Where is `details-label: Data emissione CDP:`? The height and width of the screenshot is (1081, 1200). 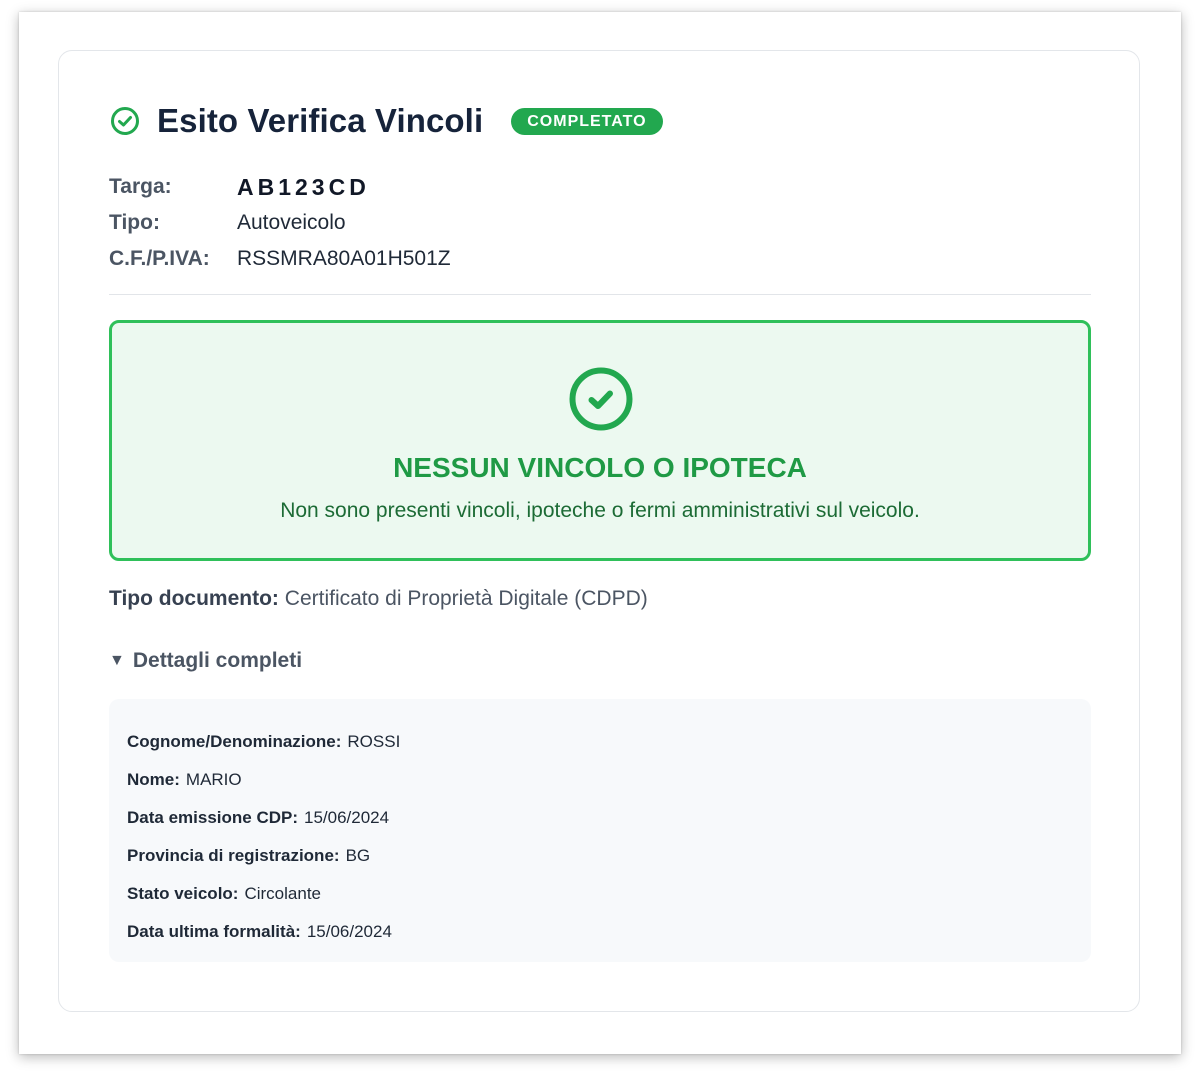
details-label: Data emissione CDP: is located at coordinates (212, 817).